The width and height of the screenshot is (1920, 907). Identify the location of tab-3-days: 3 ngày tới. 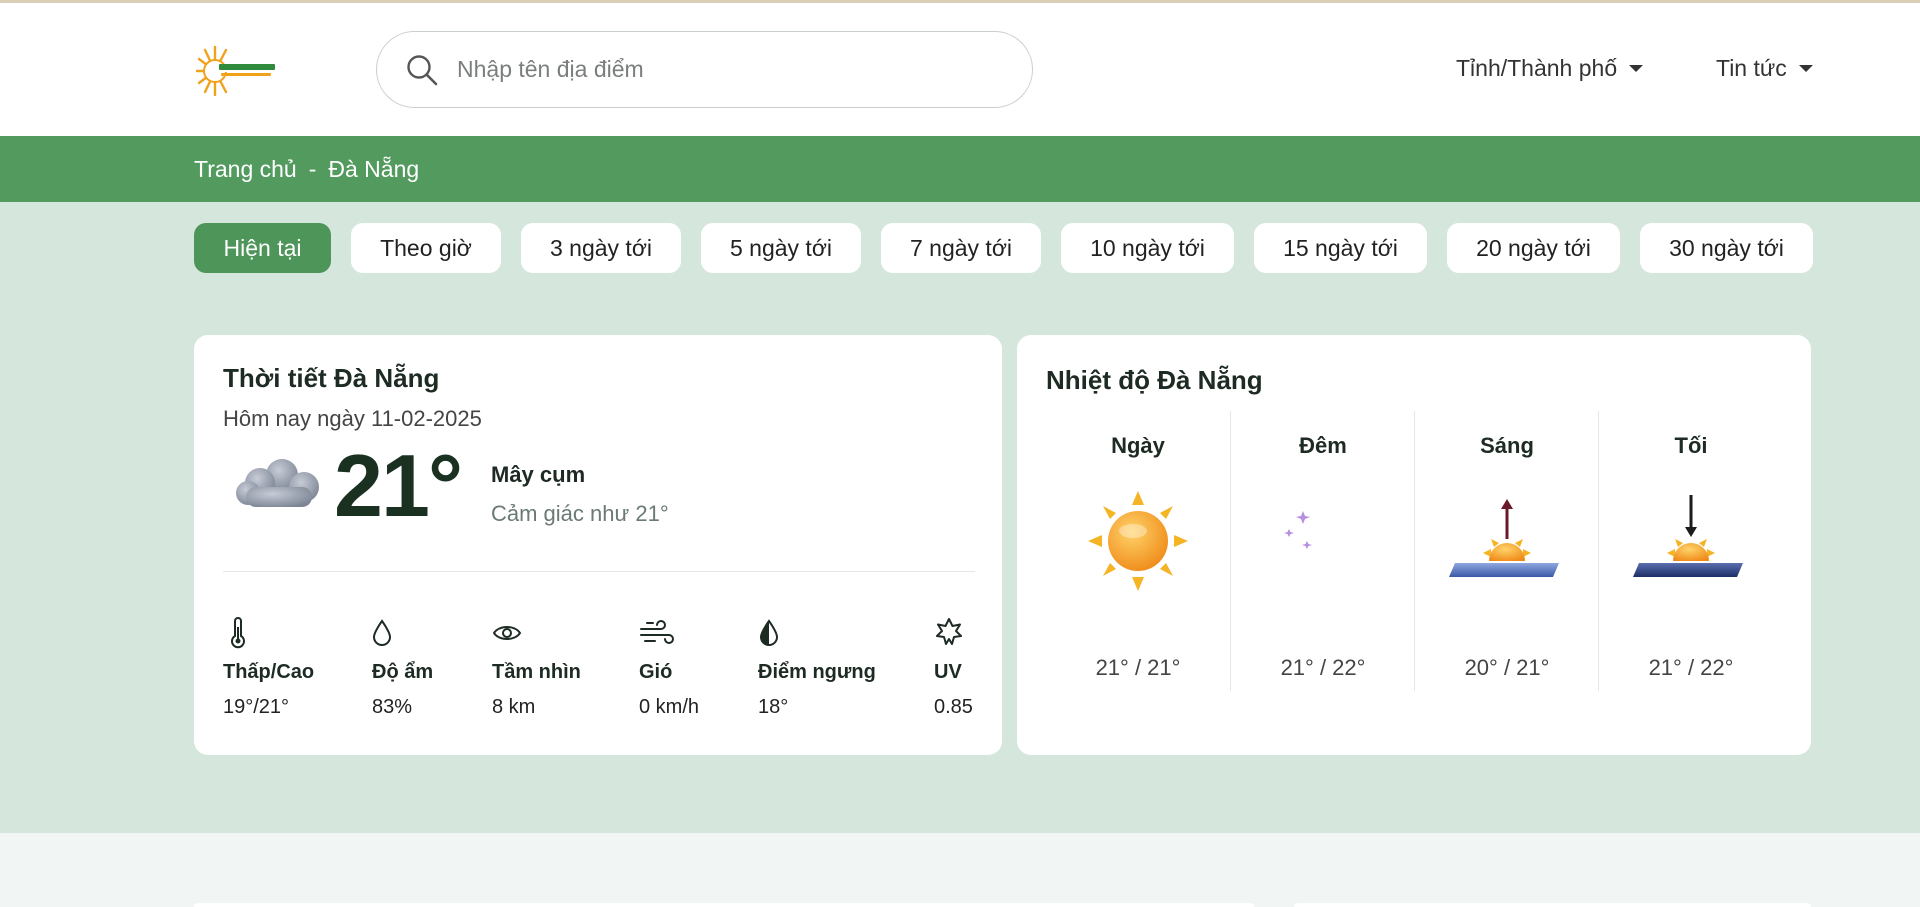
(601, 248).